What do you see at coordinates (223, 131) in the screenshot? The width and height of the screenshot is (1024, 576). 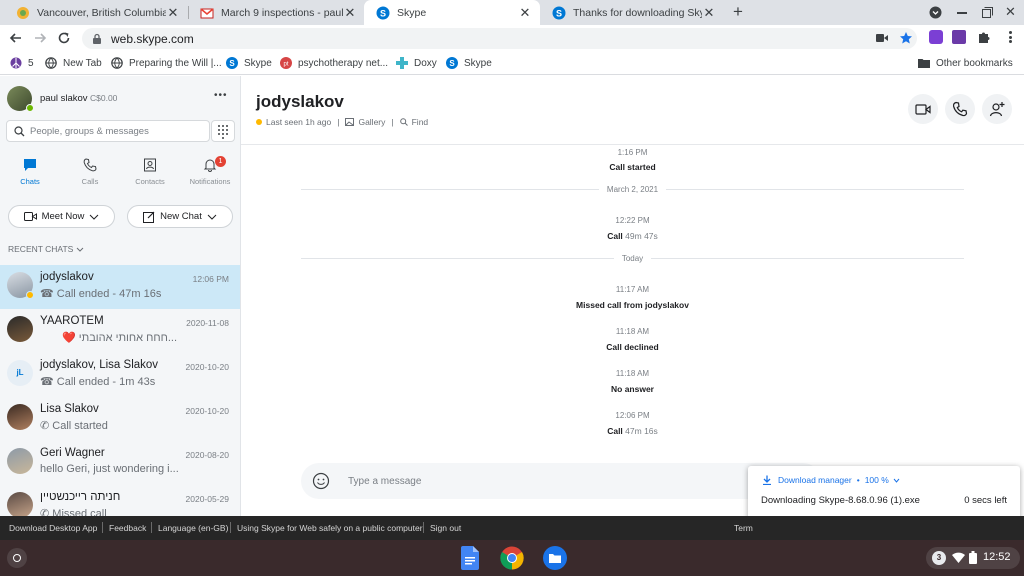 I see `dialpad-button` at bounding box center [223, 131].